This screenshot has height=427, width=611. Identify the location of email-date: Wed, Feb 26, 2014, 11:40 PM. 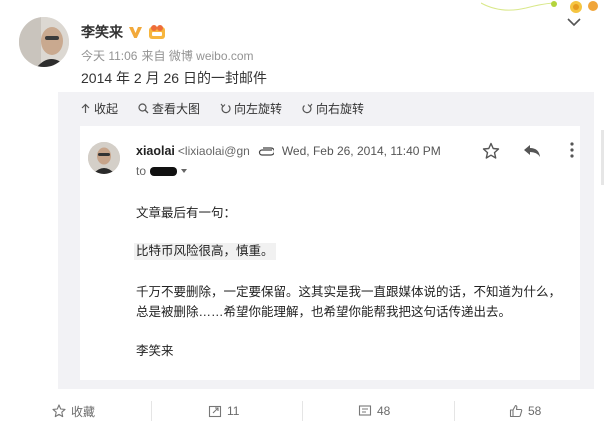
(361, 151).